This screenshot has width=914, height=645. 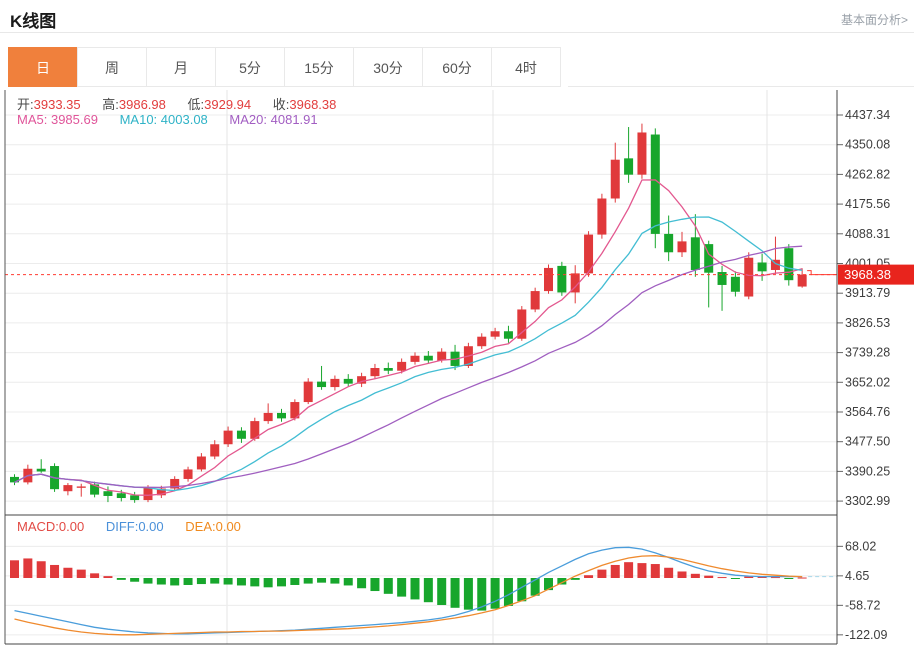 What do you see at coordinates (822, 273) in the screenshot?
I see `price-connector-line` at bounding box center [822, 273].